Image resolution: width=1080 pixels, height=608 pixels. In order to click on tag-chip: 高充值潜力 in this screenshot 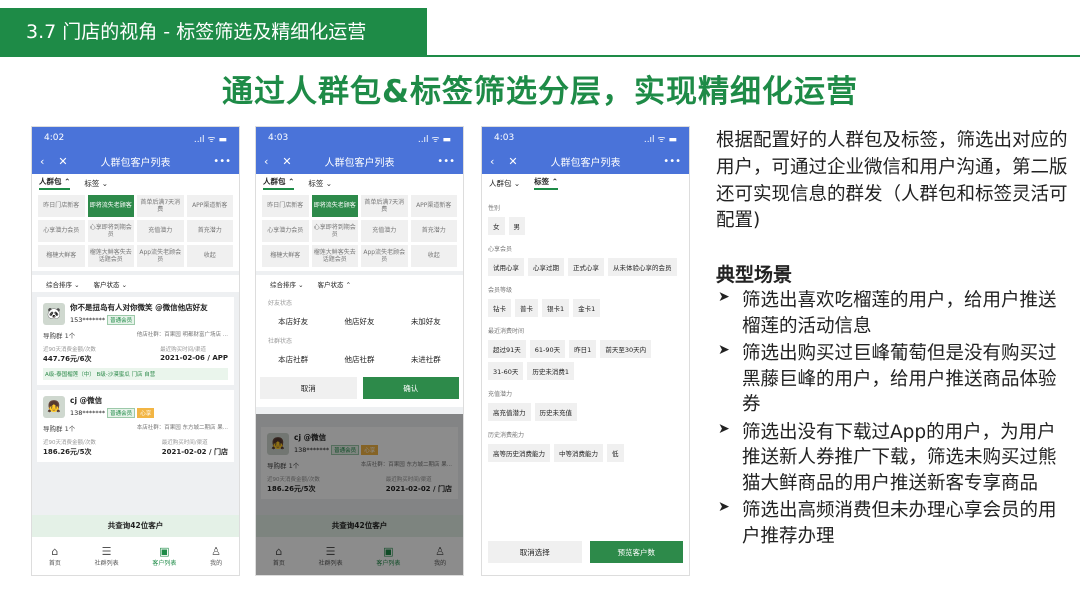, I will do `click(509, 412)`.